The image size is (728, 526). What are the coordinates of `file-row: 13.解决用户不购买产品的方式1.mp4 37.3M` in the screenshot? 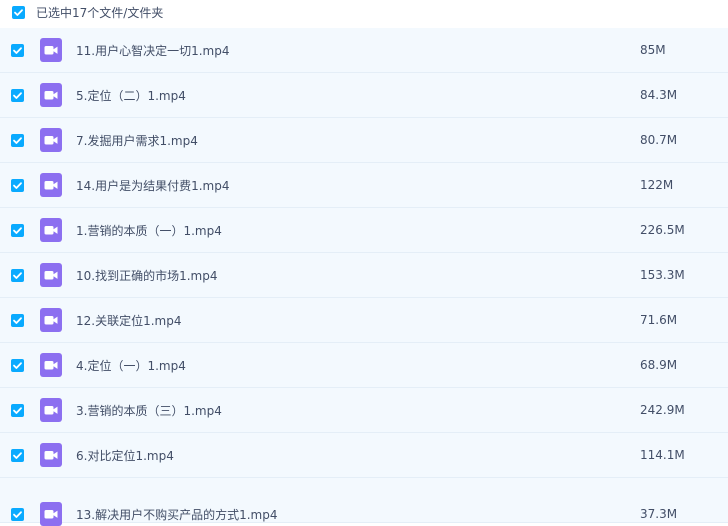 It's located at (364, 502).